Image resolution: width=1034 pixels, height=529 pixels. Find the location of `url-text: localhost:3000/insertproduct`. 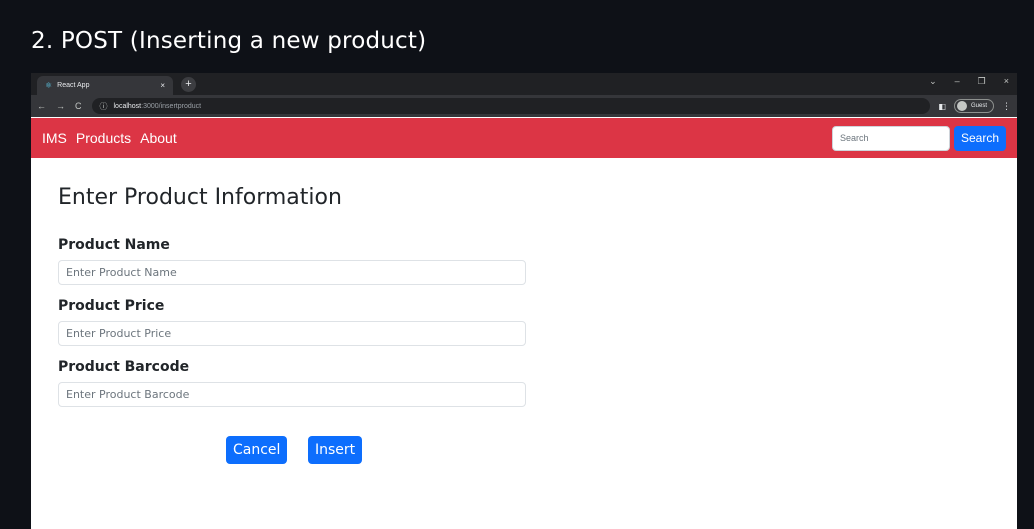

url-text: localhost:3000/insertproduct is located at coordinates (158, 106).